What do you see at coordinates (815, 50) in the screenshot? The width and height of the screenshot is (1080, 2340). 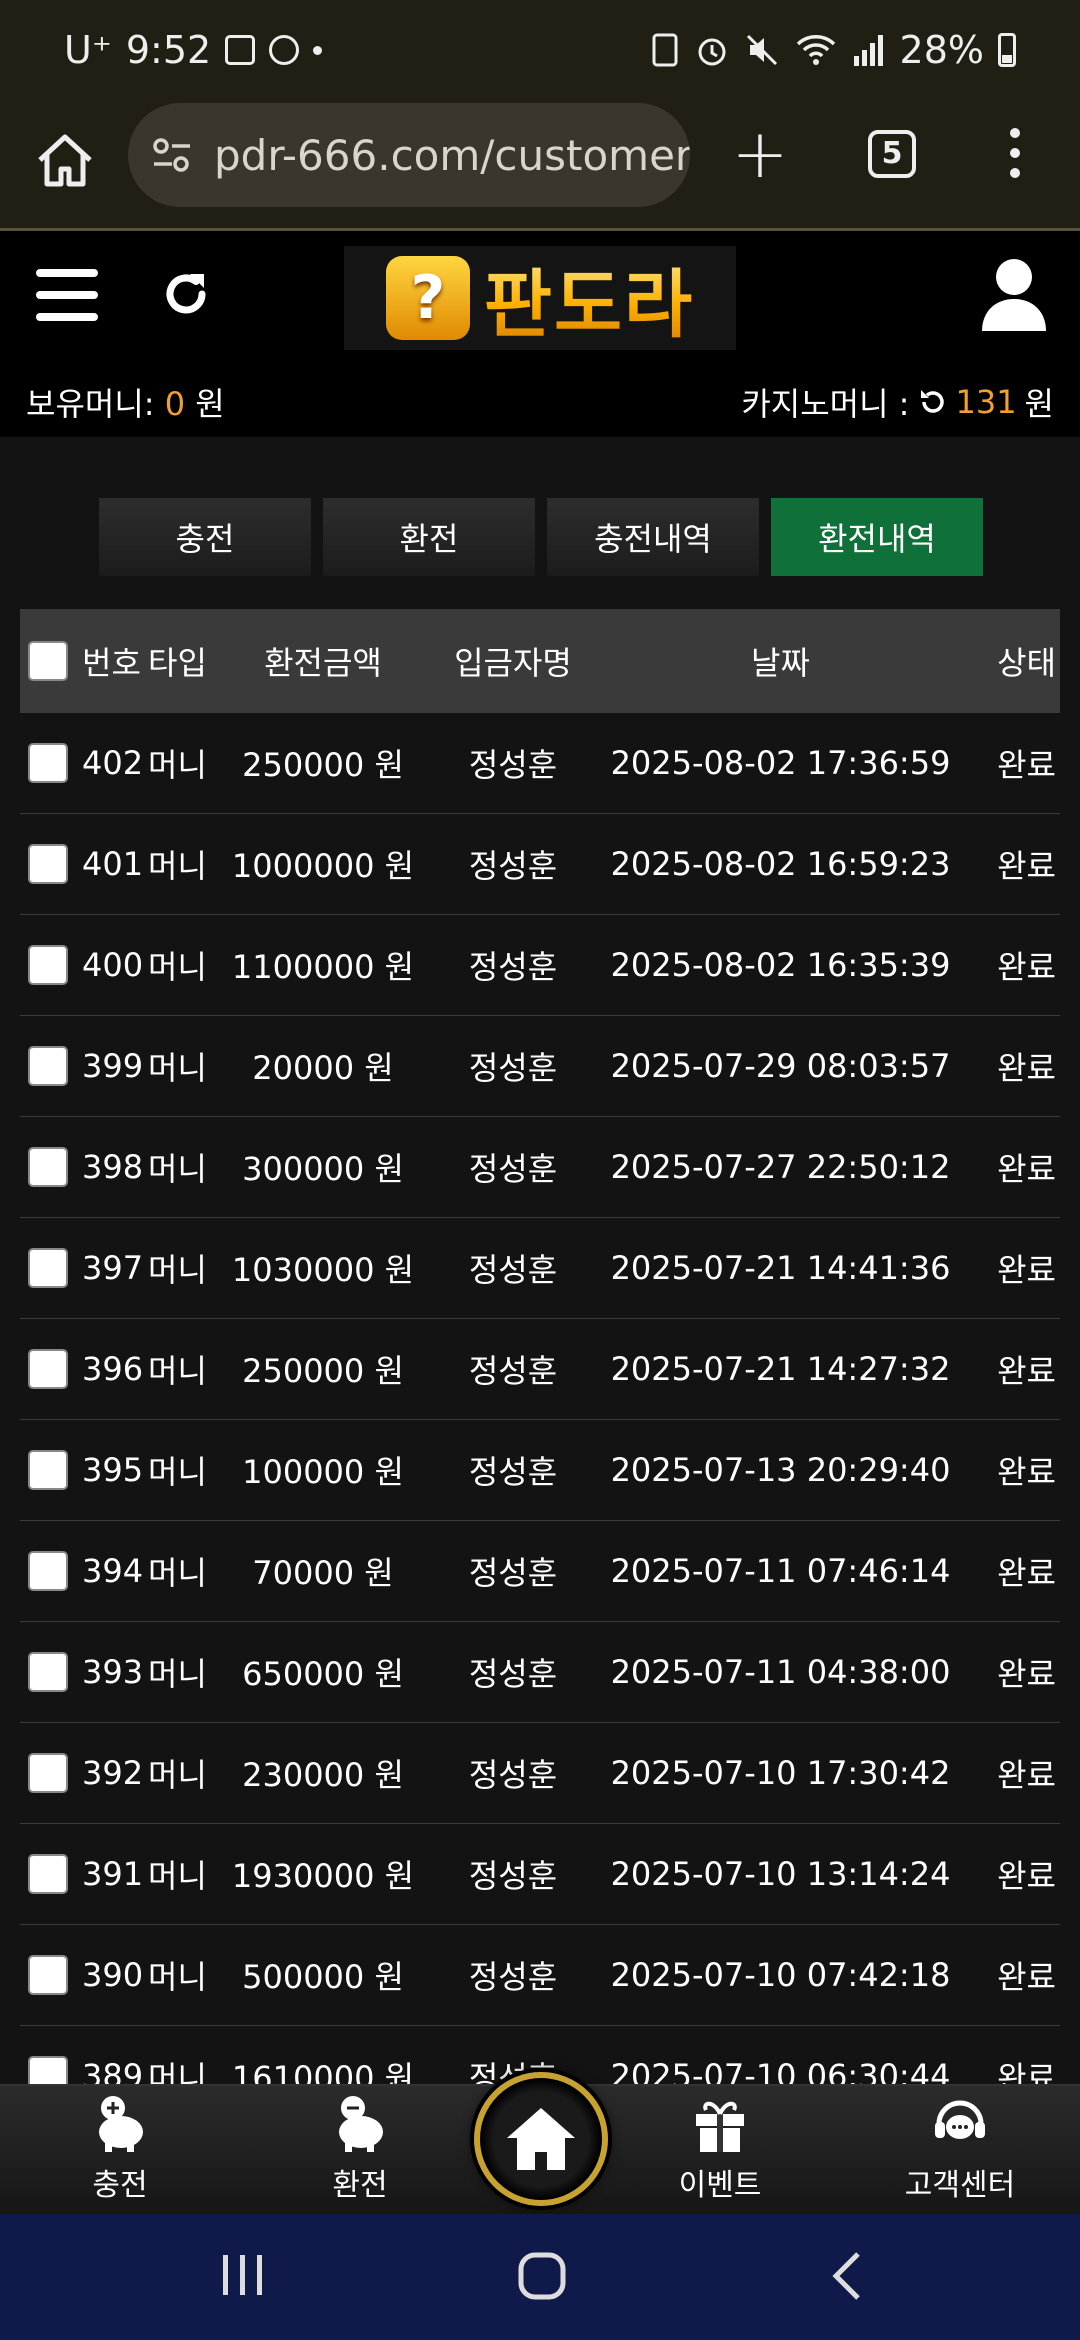 I see `wifi-icon` at bounding box center [815, 50].